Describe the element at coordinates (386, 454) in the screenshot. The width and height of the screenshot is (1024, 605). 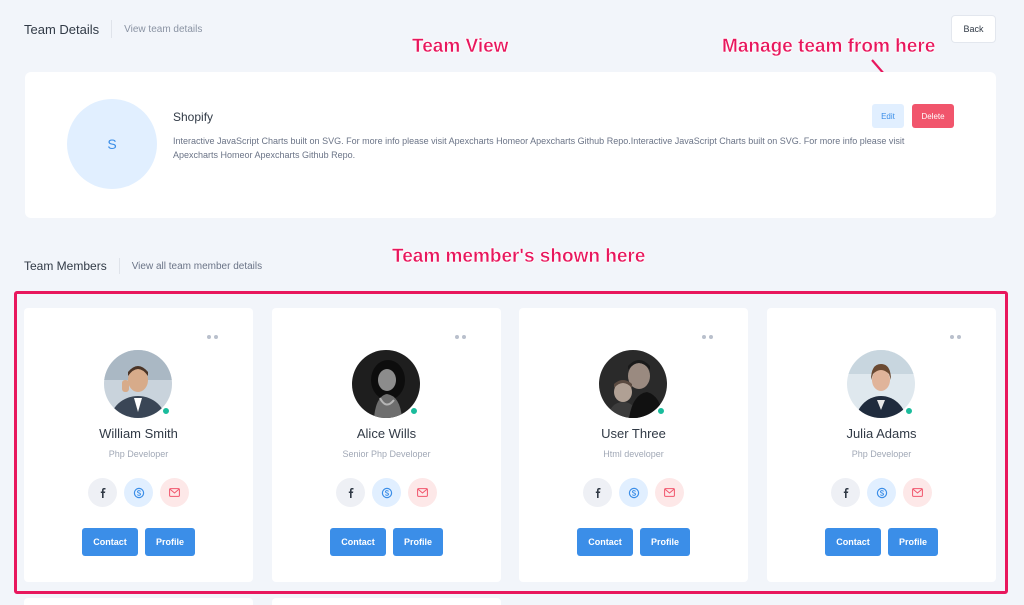
I see `member-role: Senior Php Developer` at that location.